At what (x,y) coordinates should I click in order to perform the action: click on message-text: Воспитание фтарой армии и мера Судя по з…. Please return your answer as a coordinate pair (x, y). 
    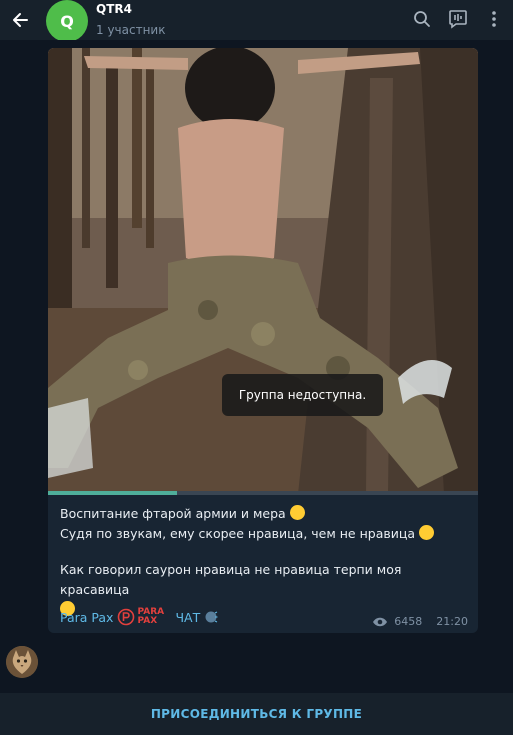
    Looking at the image, I should click on (265, 562).